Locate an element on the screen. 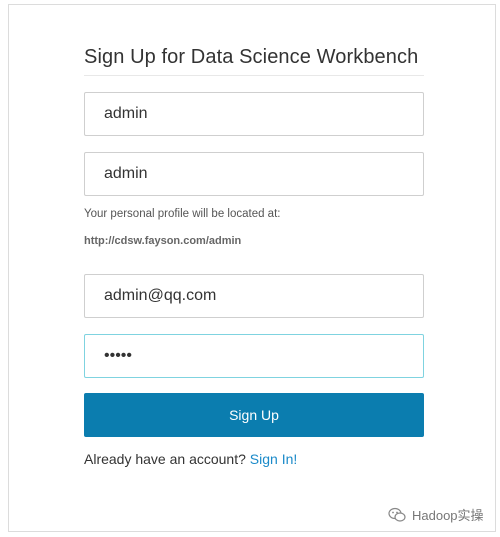  email-input is located at coordinates (254, 296).